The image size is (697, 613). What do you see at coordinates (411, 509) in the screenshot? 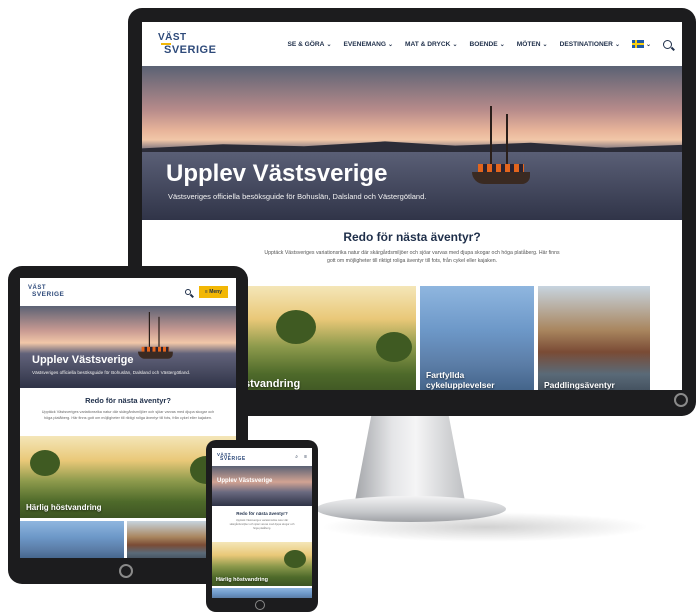
I see `monitor-stand-base` at bounding box center [411, 509].